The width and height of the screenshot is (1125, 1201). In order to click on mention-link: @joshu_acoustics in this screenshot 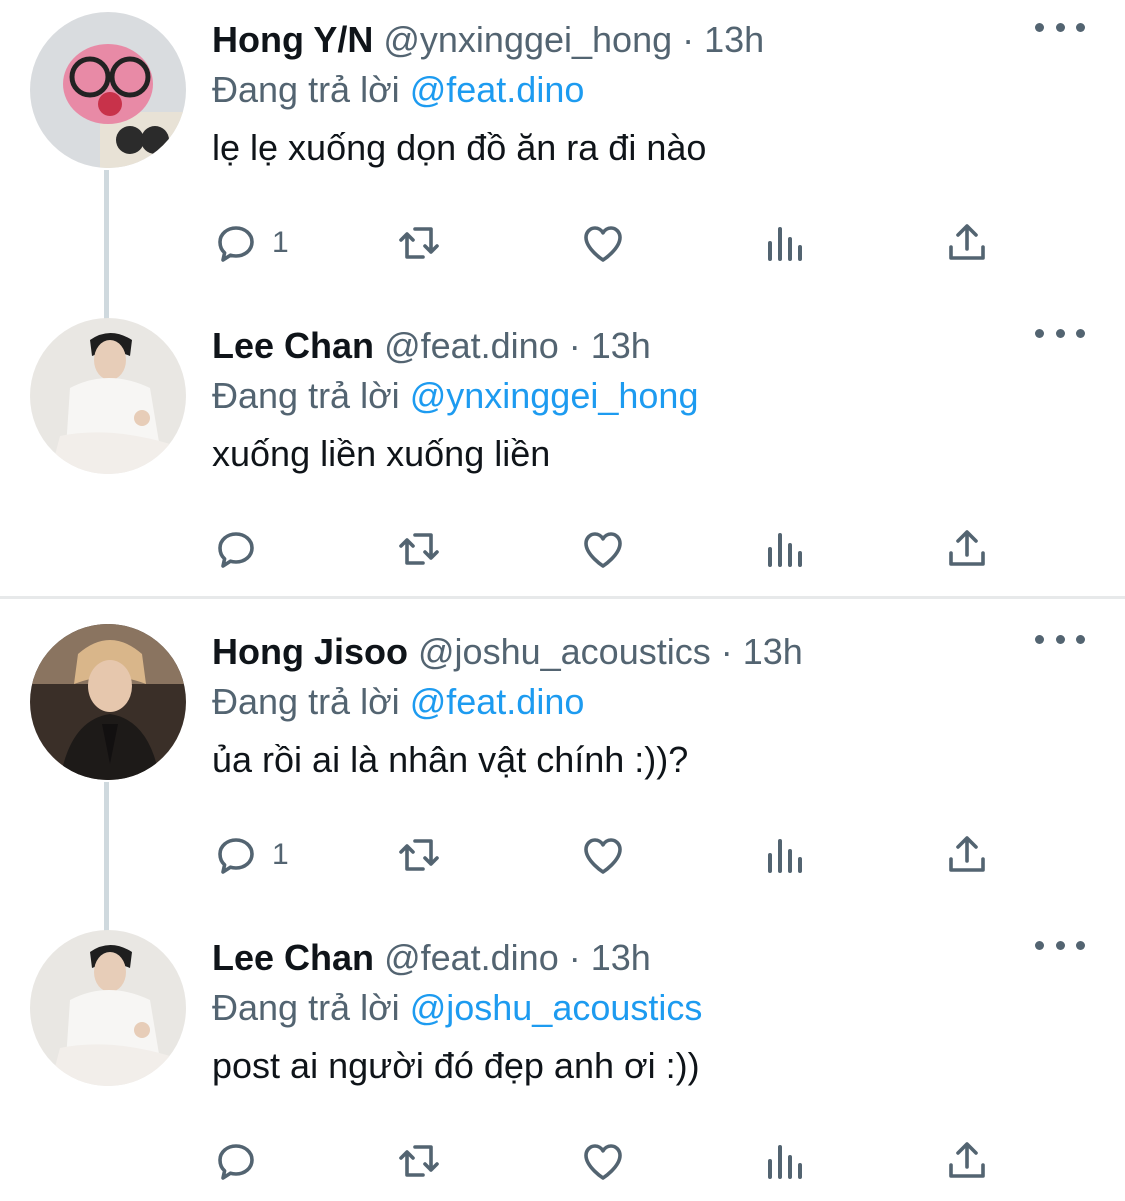, I will do `click(556, 1007)`.